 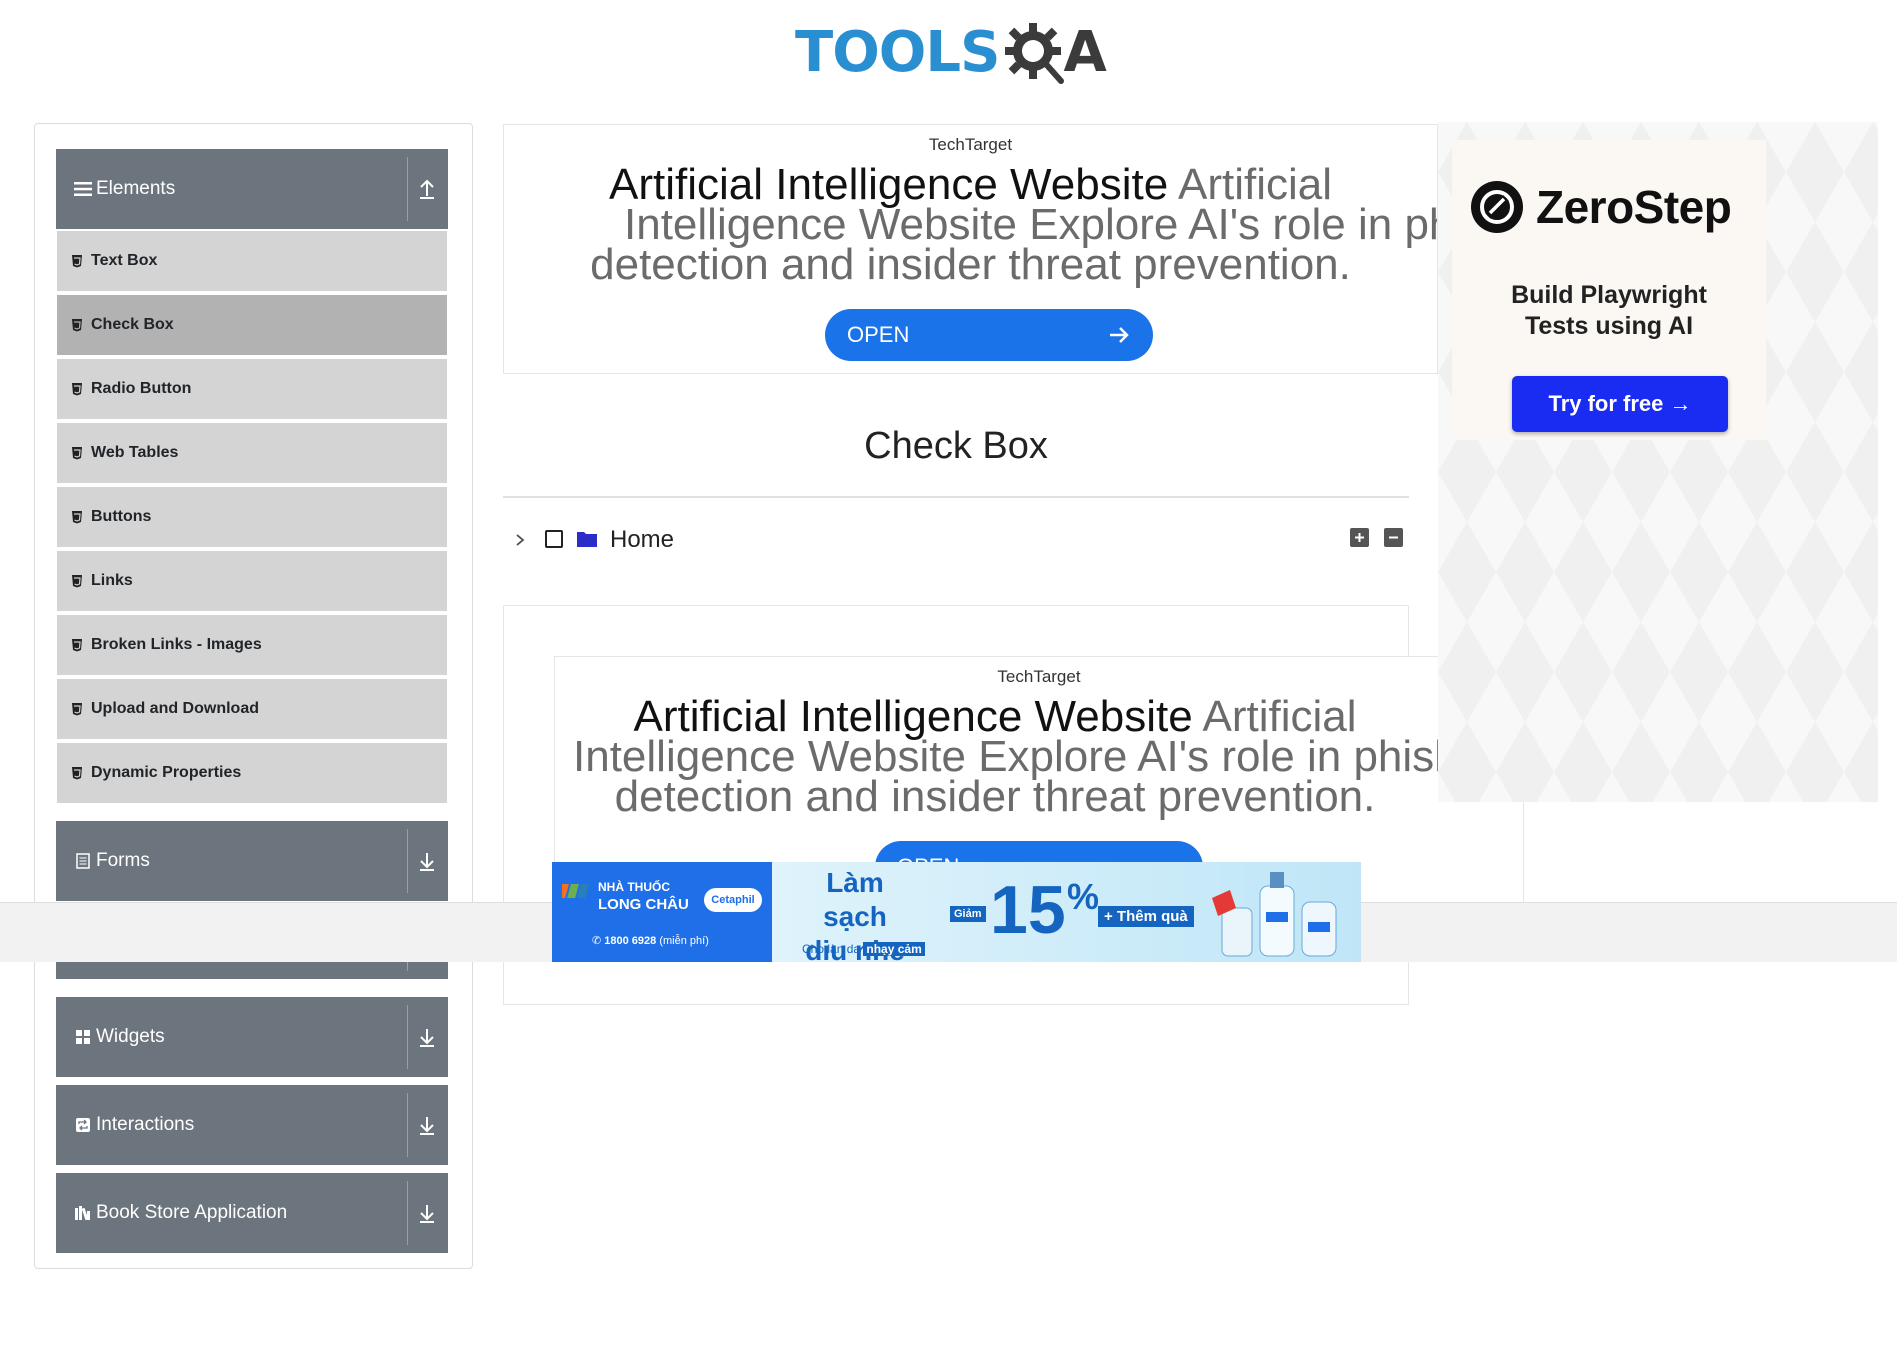 What do you see at coordinates (83, 189) in the screenshot?
I see `hamburger-icon` at bounding box center [83, 189].